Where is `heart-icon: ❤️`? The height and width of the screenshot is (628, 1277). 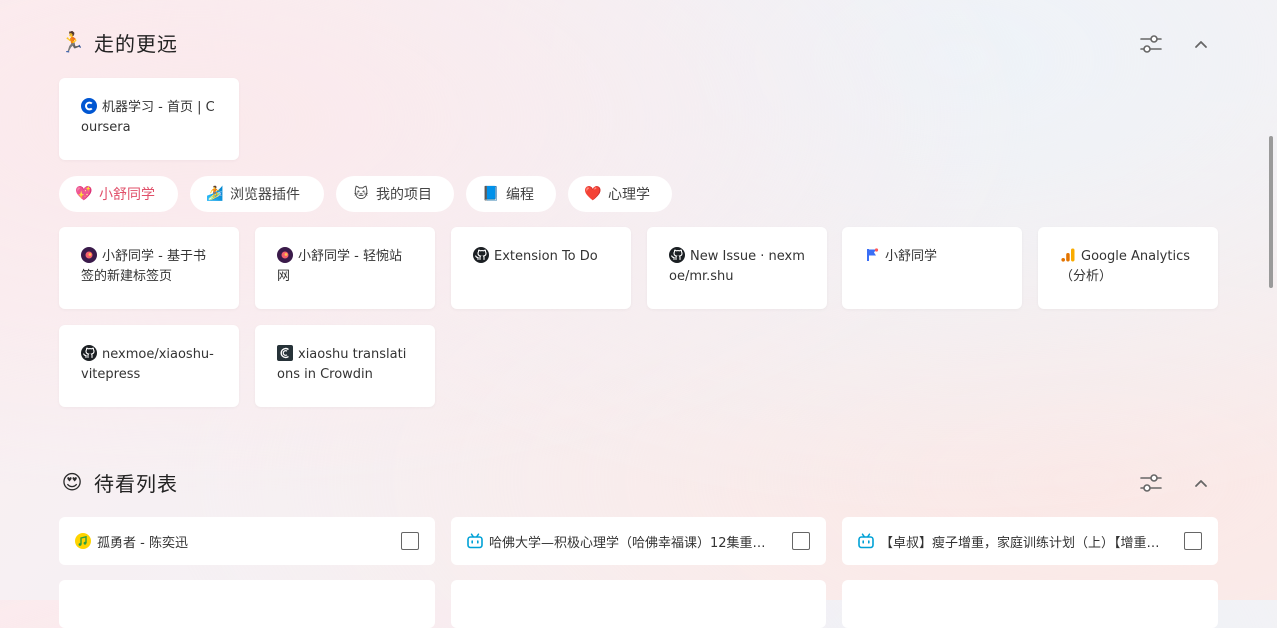 heart-icon: ❤️ is located at coordinates (593, 194).